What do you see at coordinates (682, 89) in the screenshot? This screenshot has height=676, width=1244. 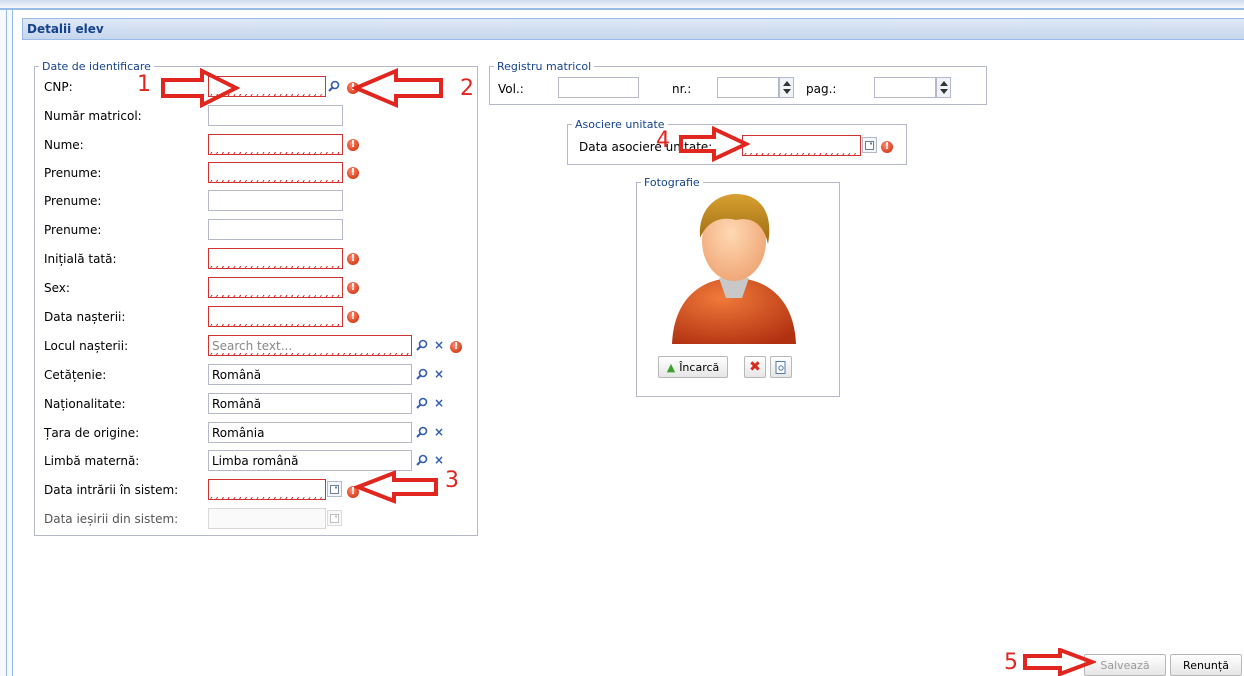 I see `nr-label: nr.:` at bounding box center [682, 89].